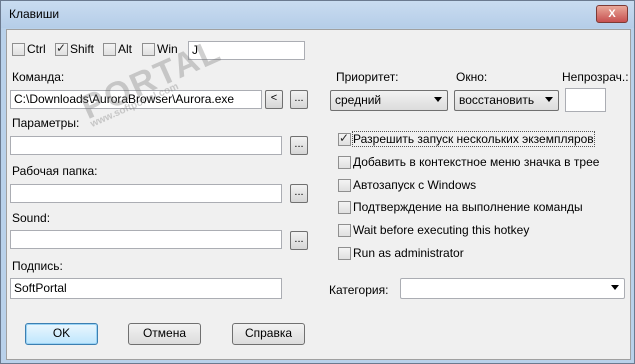 Image resolution: width=635 pixels, height=364 pixels. Describe the element at coordinates (146, 193) in the screenshot. I see `workdir-input` at that location.